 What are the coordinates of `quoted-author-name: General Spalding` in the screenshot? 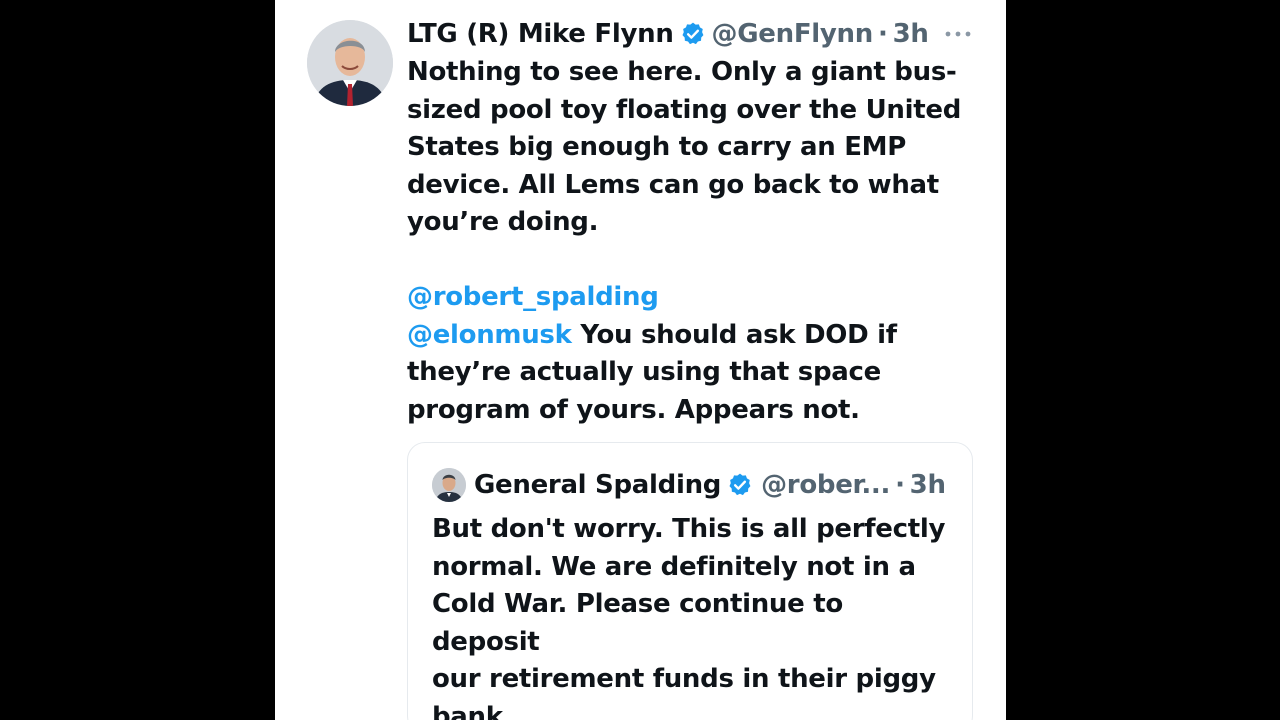 It's located at (597, 485).